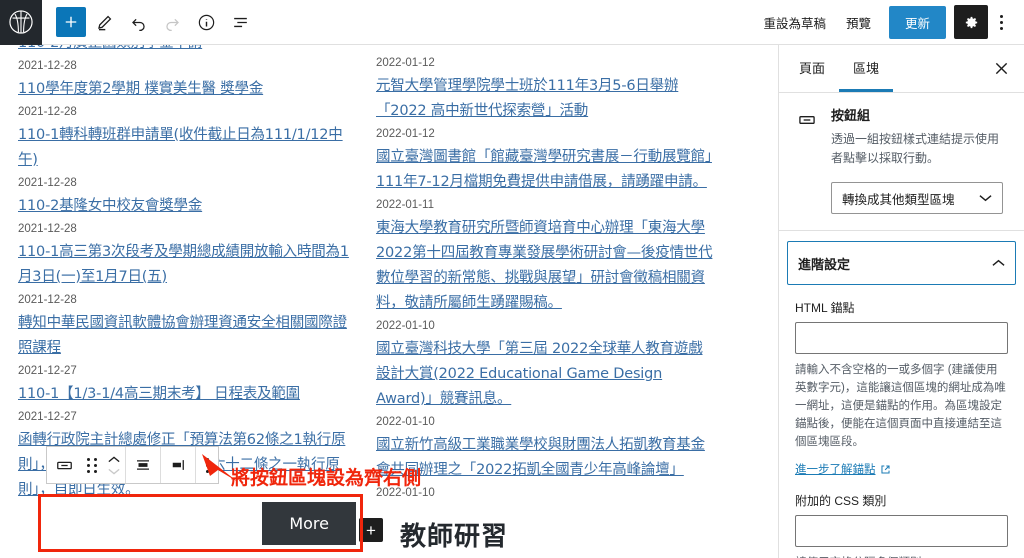  Describe the element at coordinates (851, 115) in the screenshot. I see `block-title: 按鈕組` at that location.